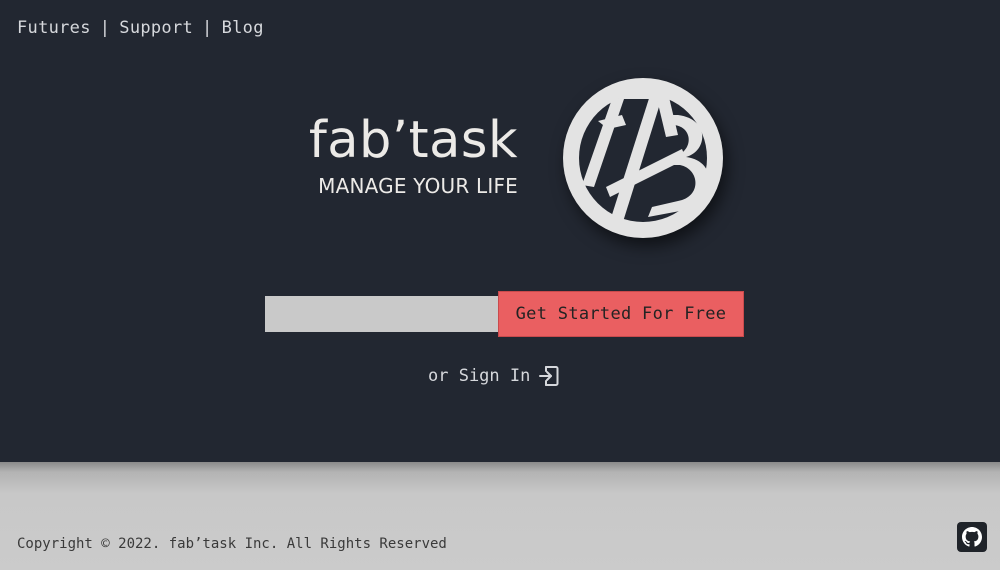 This screenshot has height=570, width=1000. Describe the element at coordinates (418, 186) in the screenshot. I see `brand-tagline: MANAGE YOUR LIFE` at that location.